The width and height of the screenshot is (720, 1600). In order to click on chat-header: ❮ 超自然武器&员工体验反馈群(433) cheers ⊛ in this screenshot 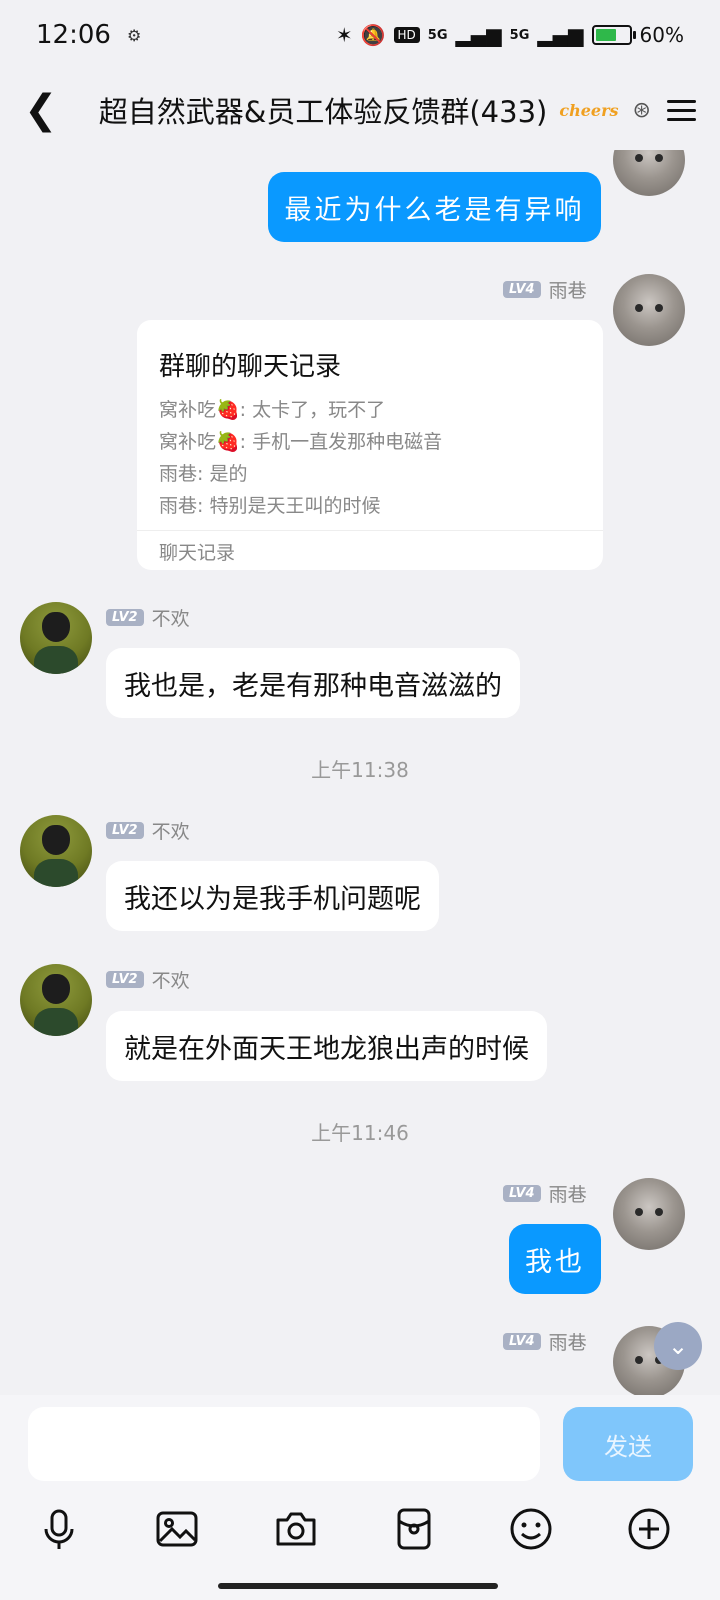, I will do `click(360, 110)`.